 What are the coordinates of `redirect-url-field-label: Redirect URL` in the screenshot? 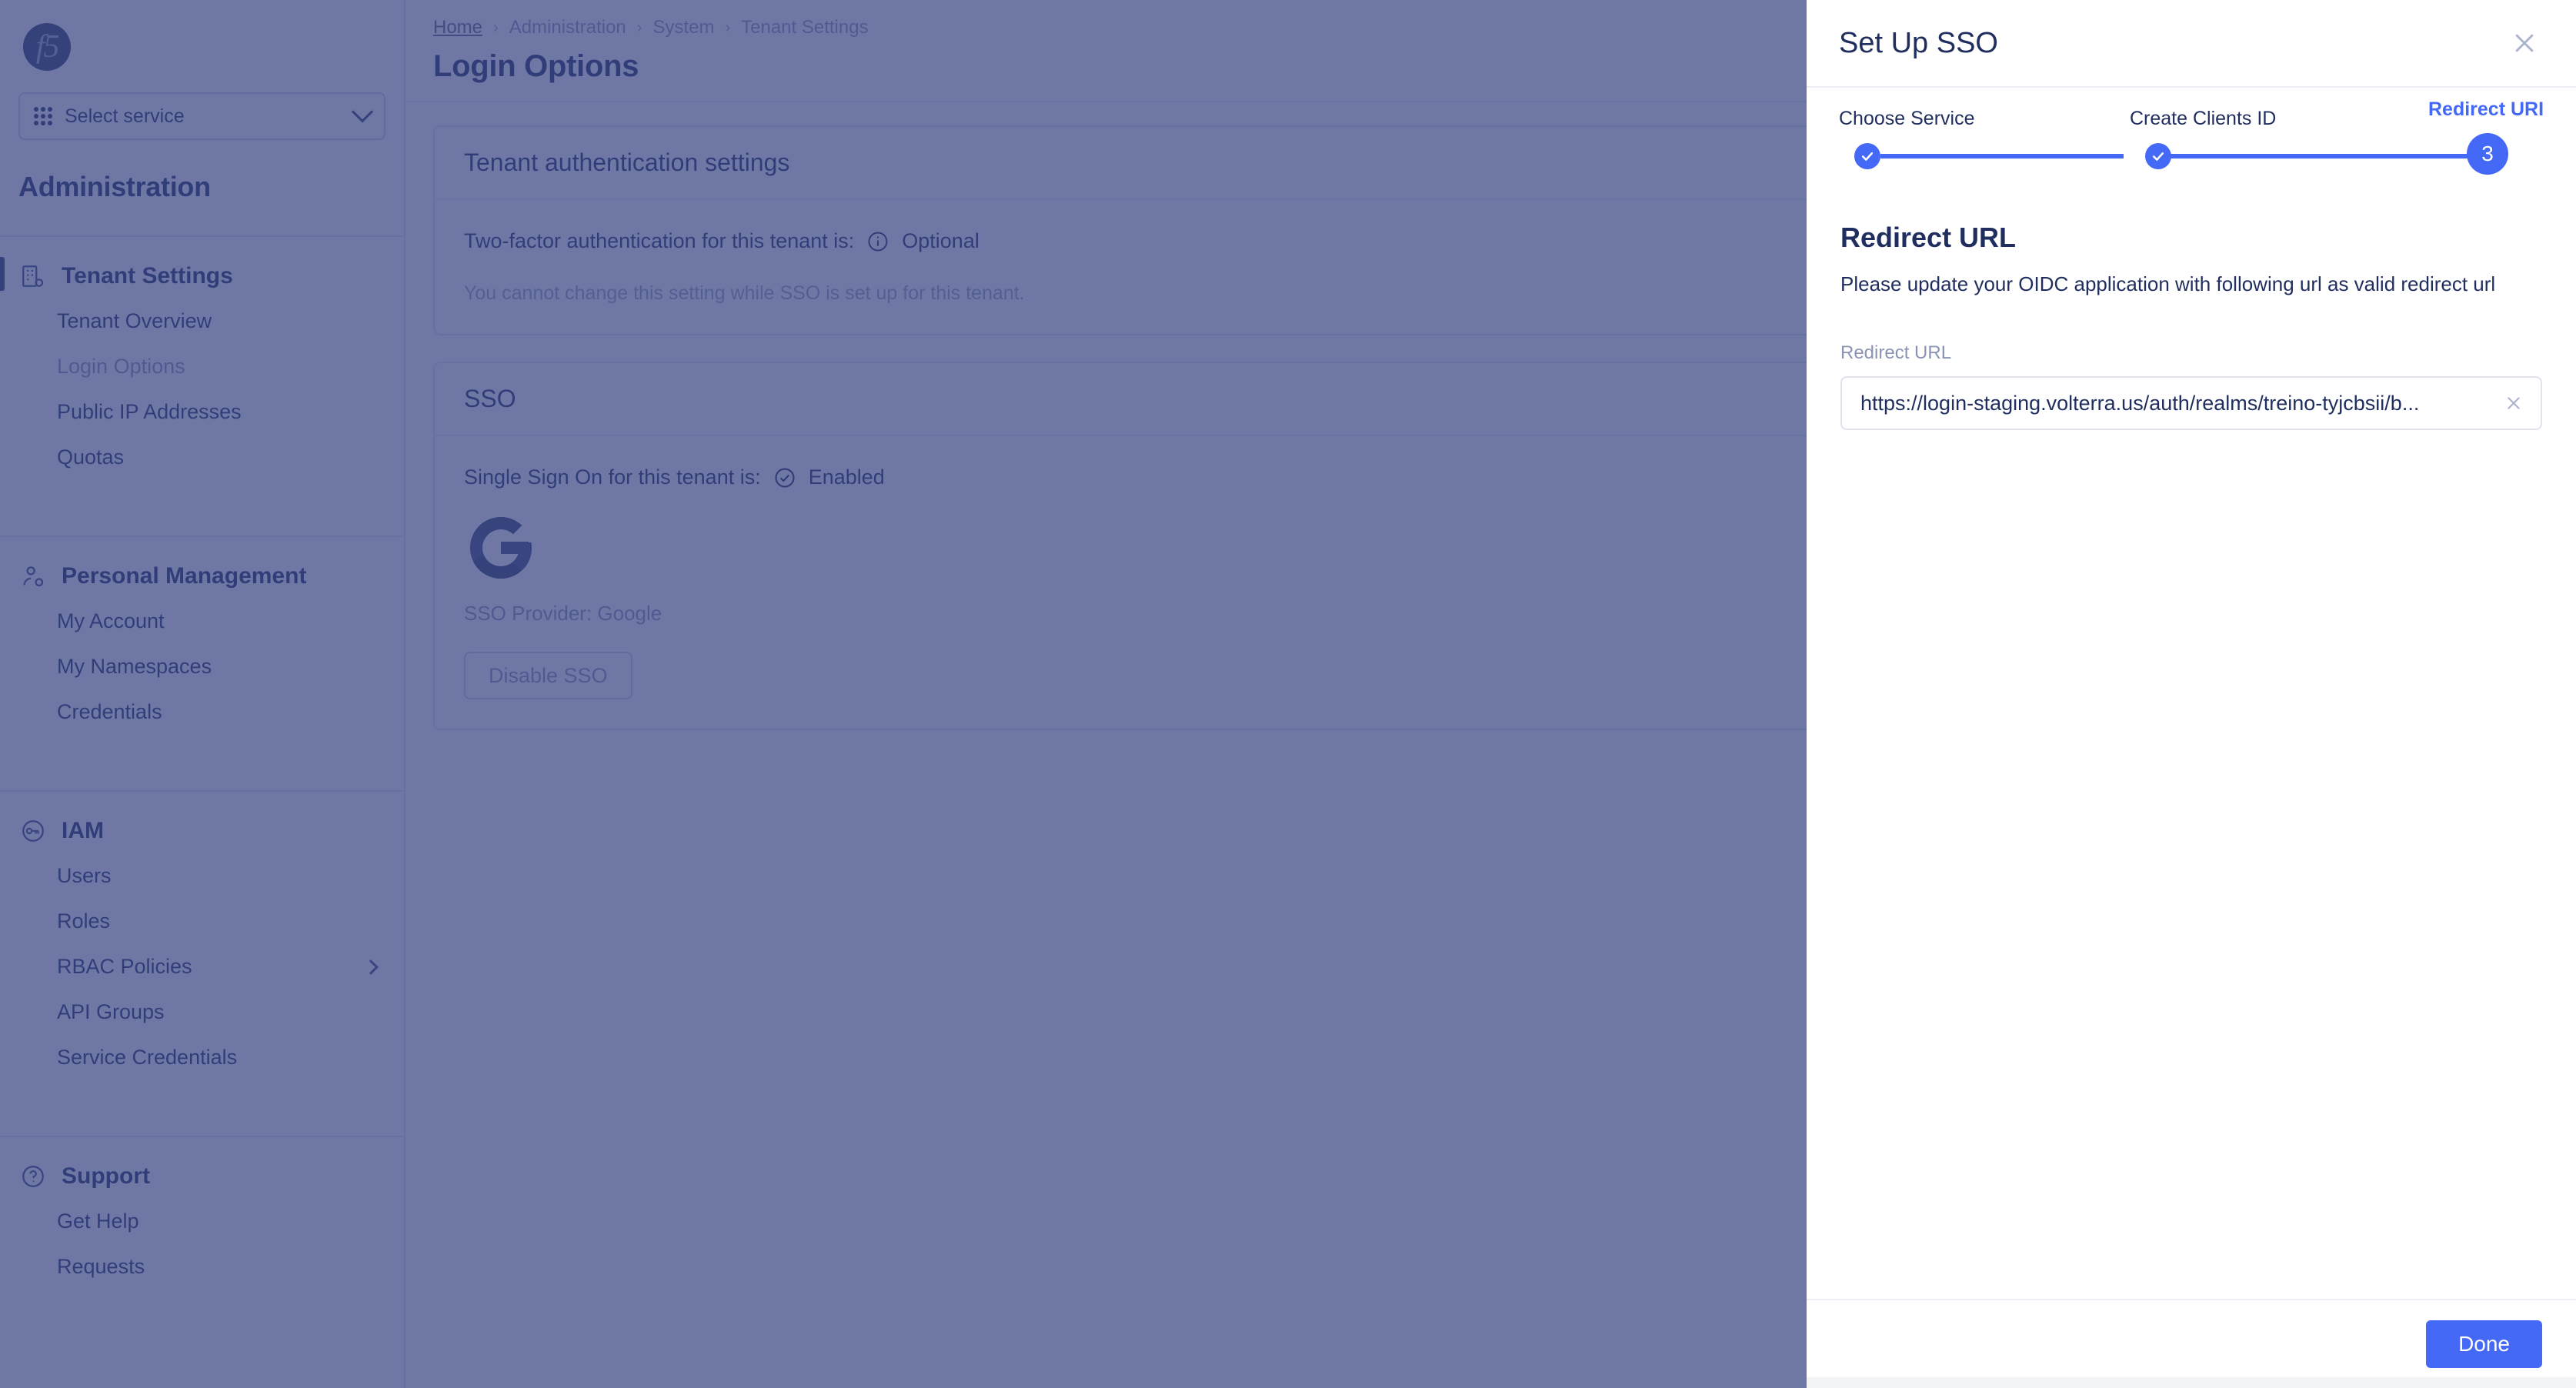 It's located at (1896, 352).